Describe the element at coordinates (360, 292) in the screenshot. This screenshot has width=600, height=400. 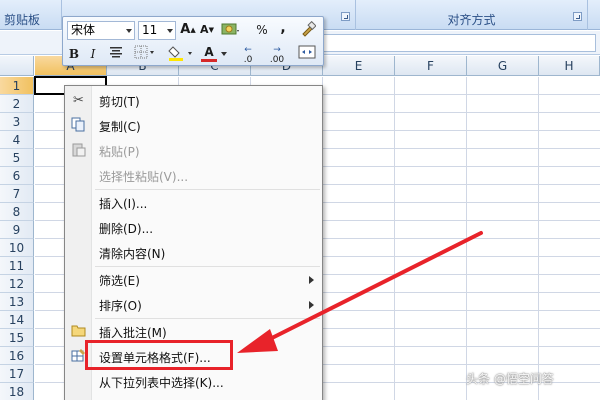
I see `annotation-arrow` at that location.